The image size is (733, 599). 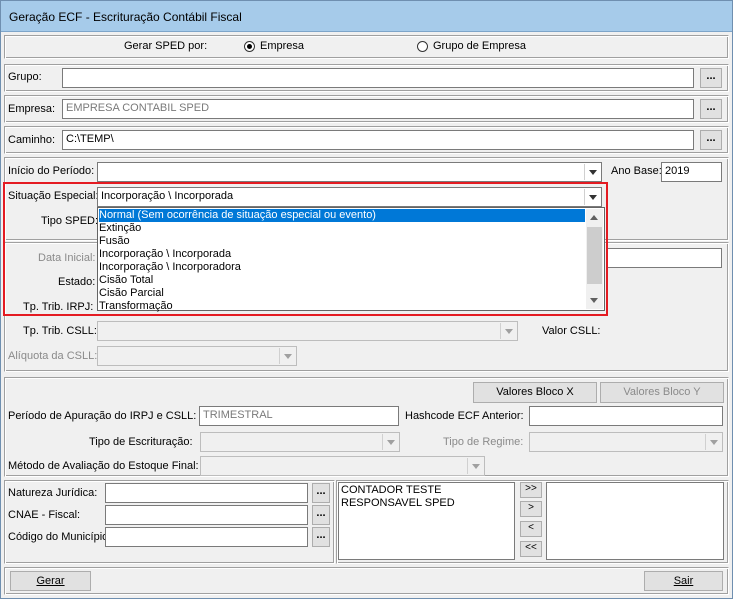 I want to click on list-item: CONTADOR TESTE, so click(x=391, y=490).